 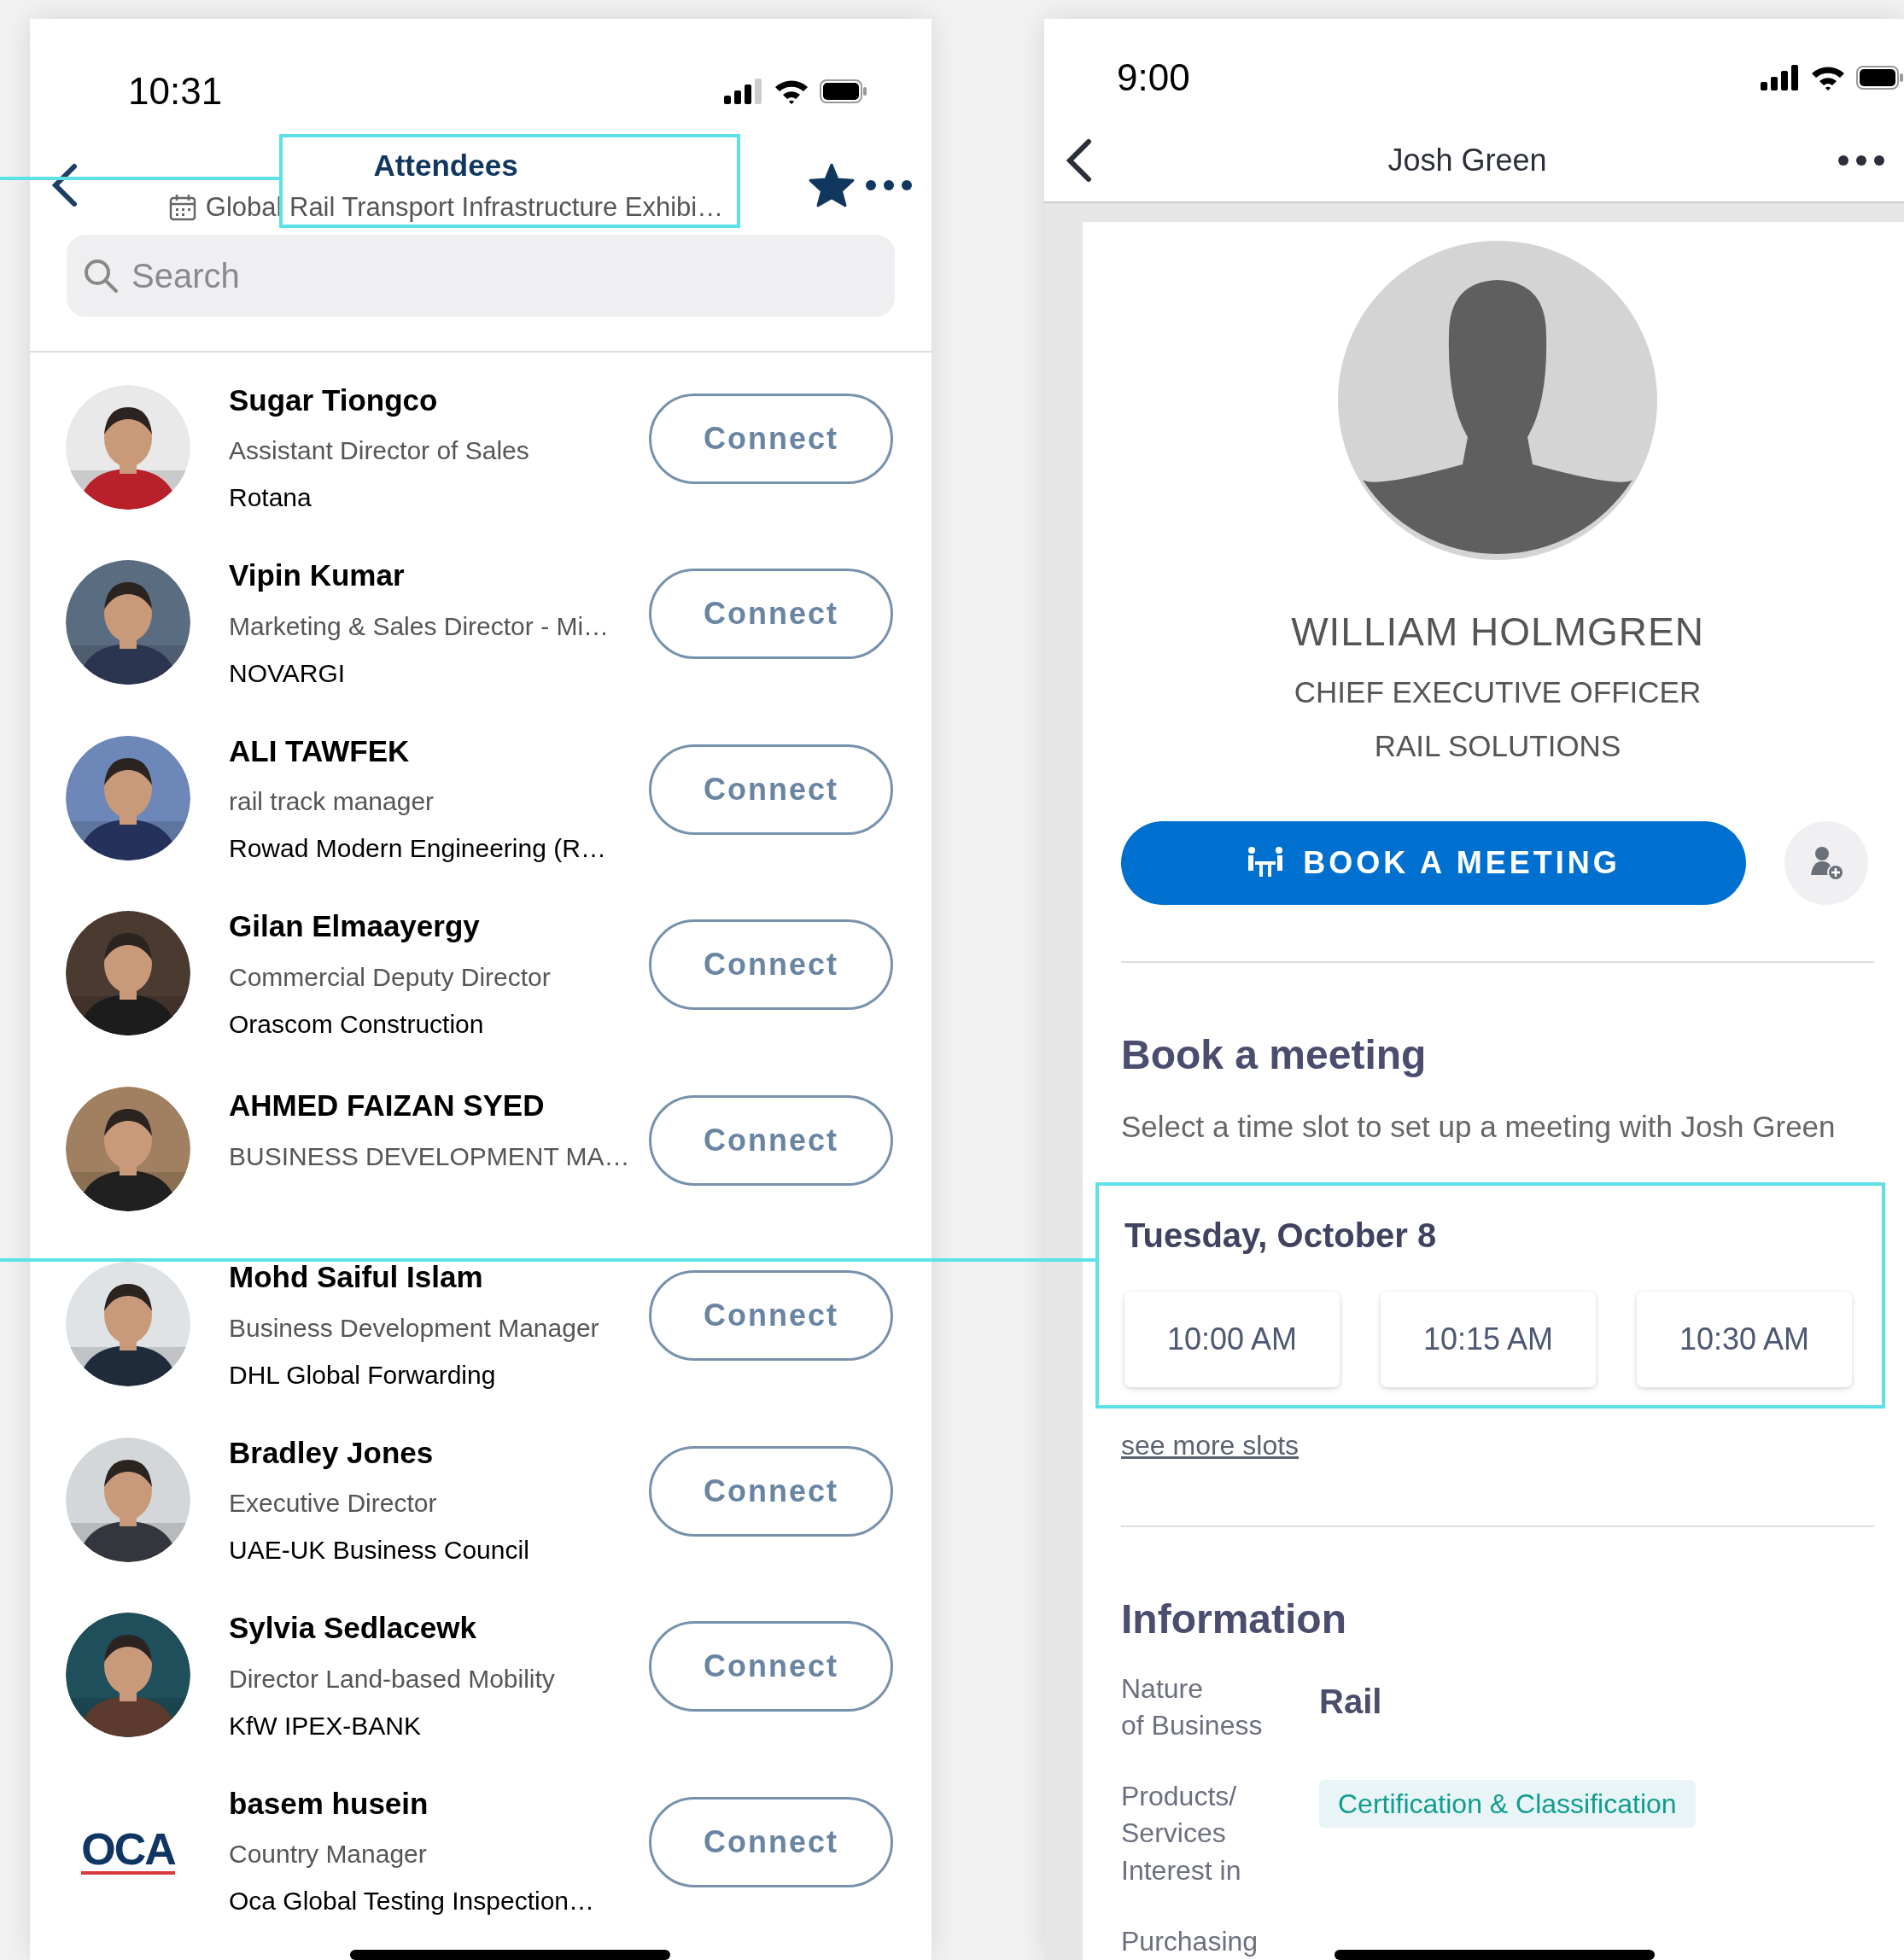 I want to click on section-title: Book a meeting, so click(x=1274, y=1055).